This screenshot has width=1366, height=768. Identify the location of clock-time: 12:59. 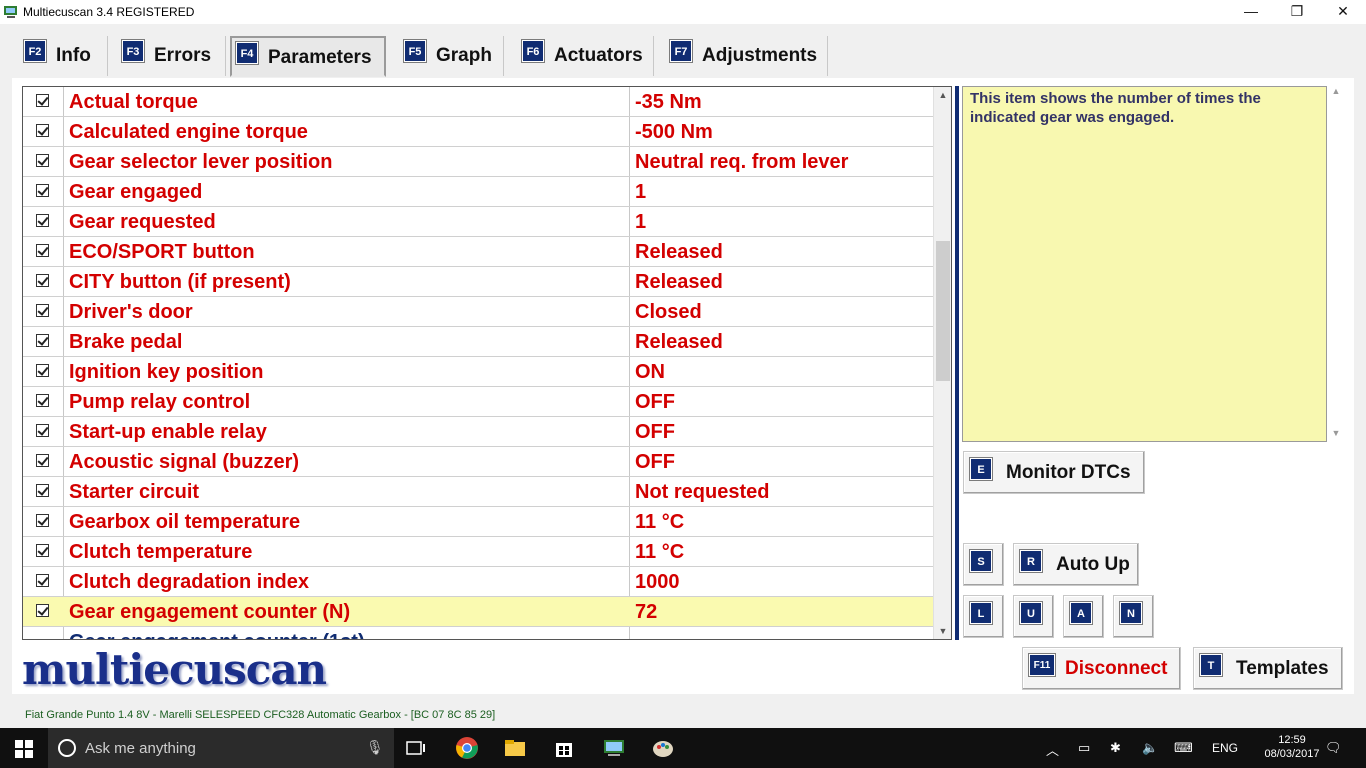
(1292, 740).